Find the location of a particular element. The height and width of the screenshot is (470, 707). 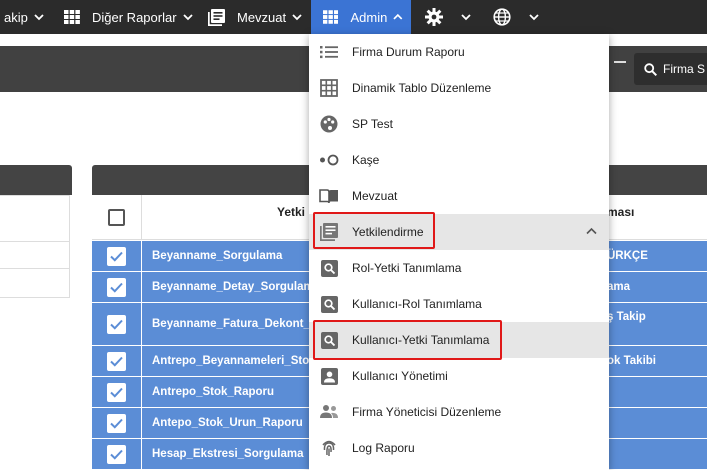

nav-item-takip: akip is located at coordinates (26, 17).